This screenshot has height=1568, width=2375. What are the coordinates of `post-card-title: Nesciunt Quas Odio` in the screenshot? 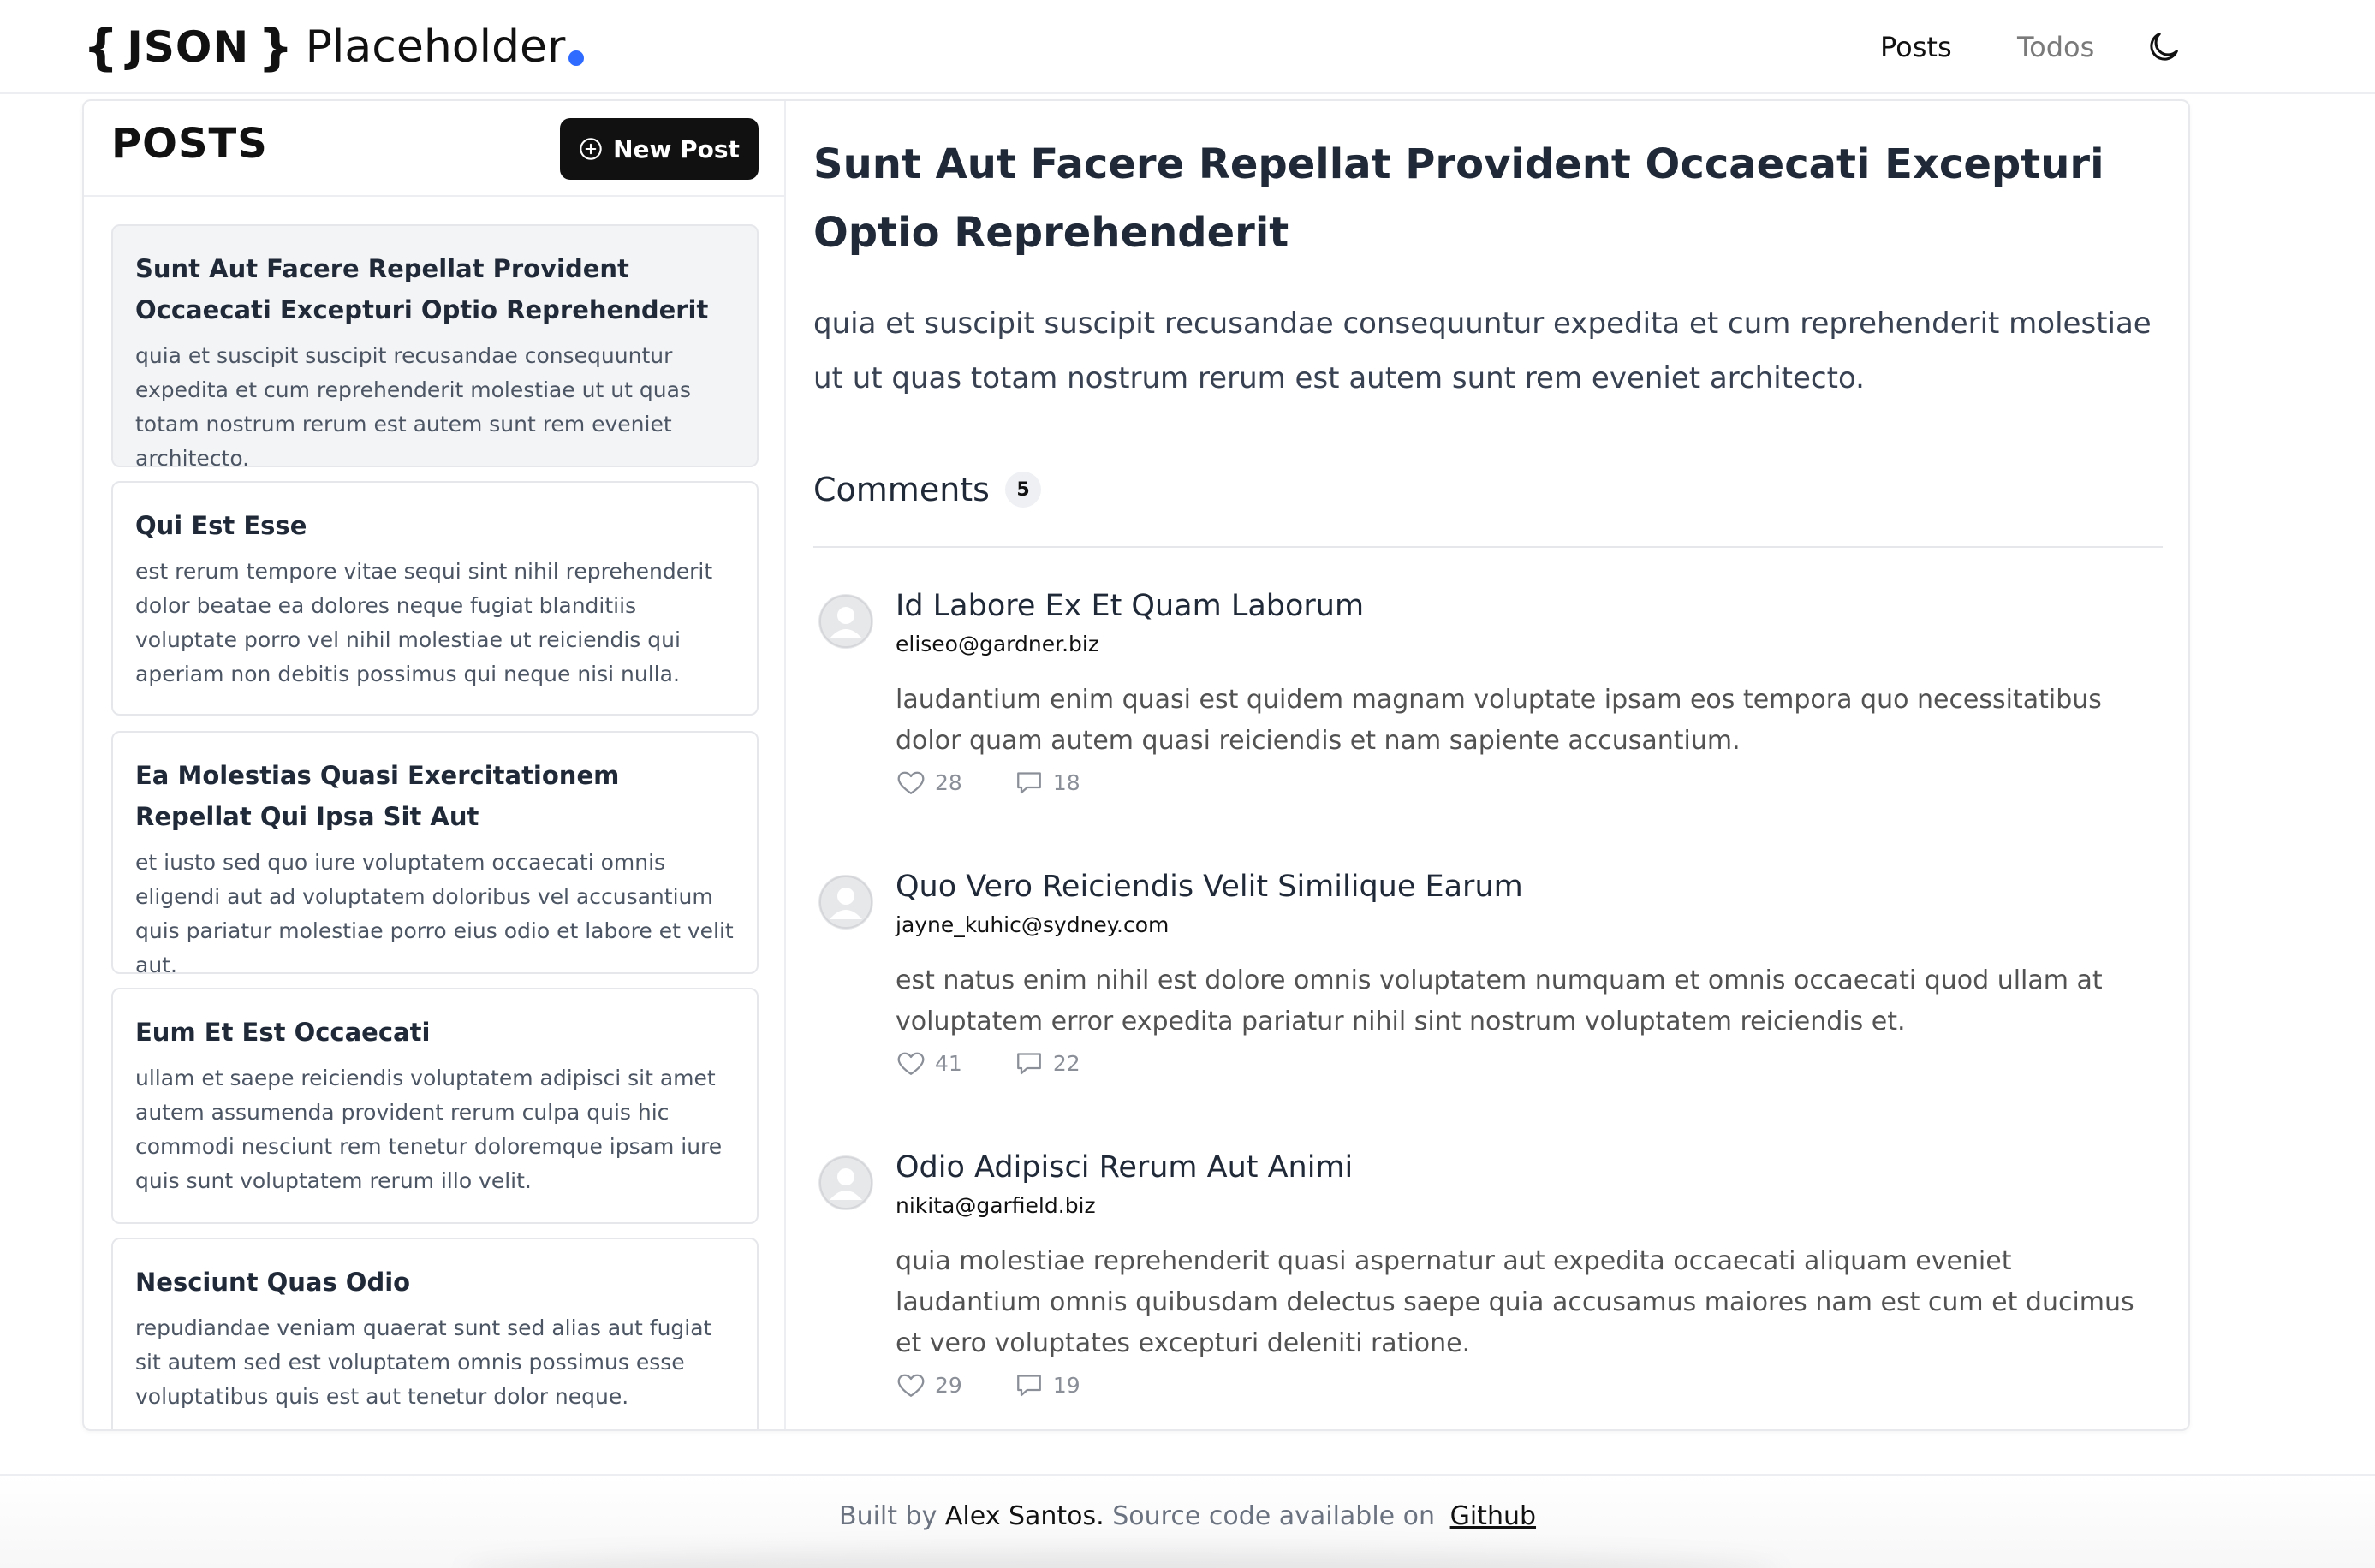 It's located at (273, 1282).